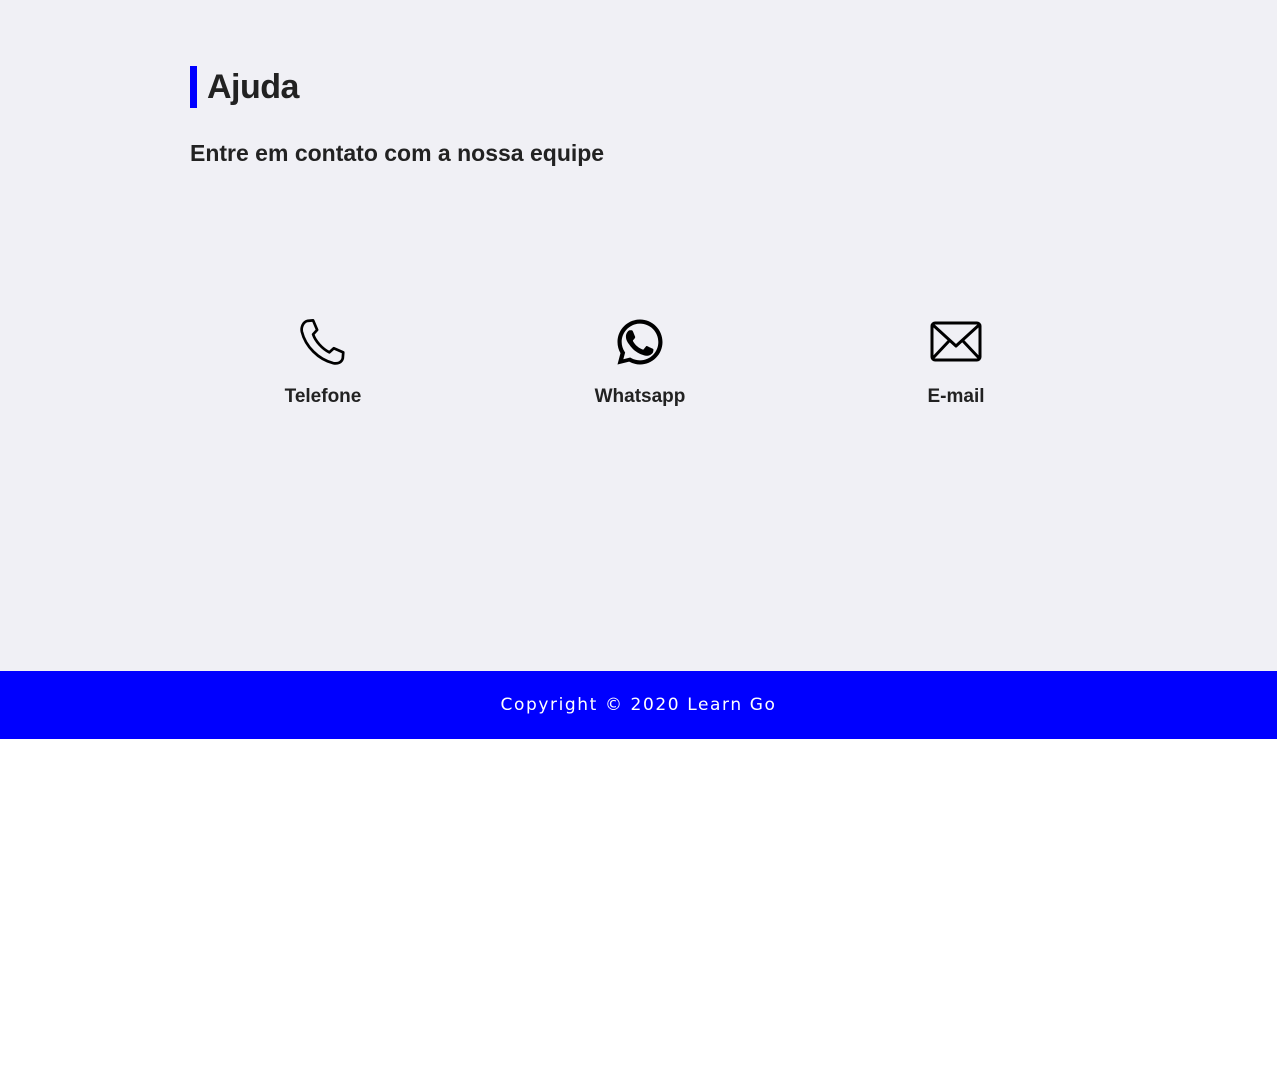  What do you see at coordinates (640, 396) in the screenshot?
I see `contact-label: Whatsapp` at bounding box center [640, 396].